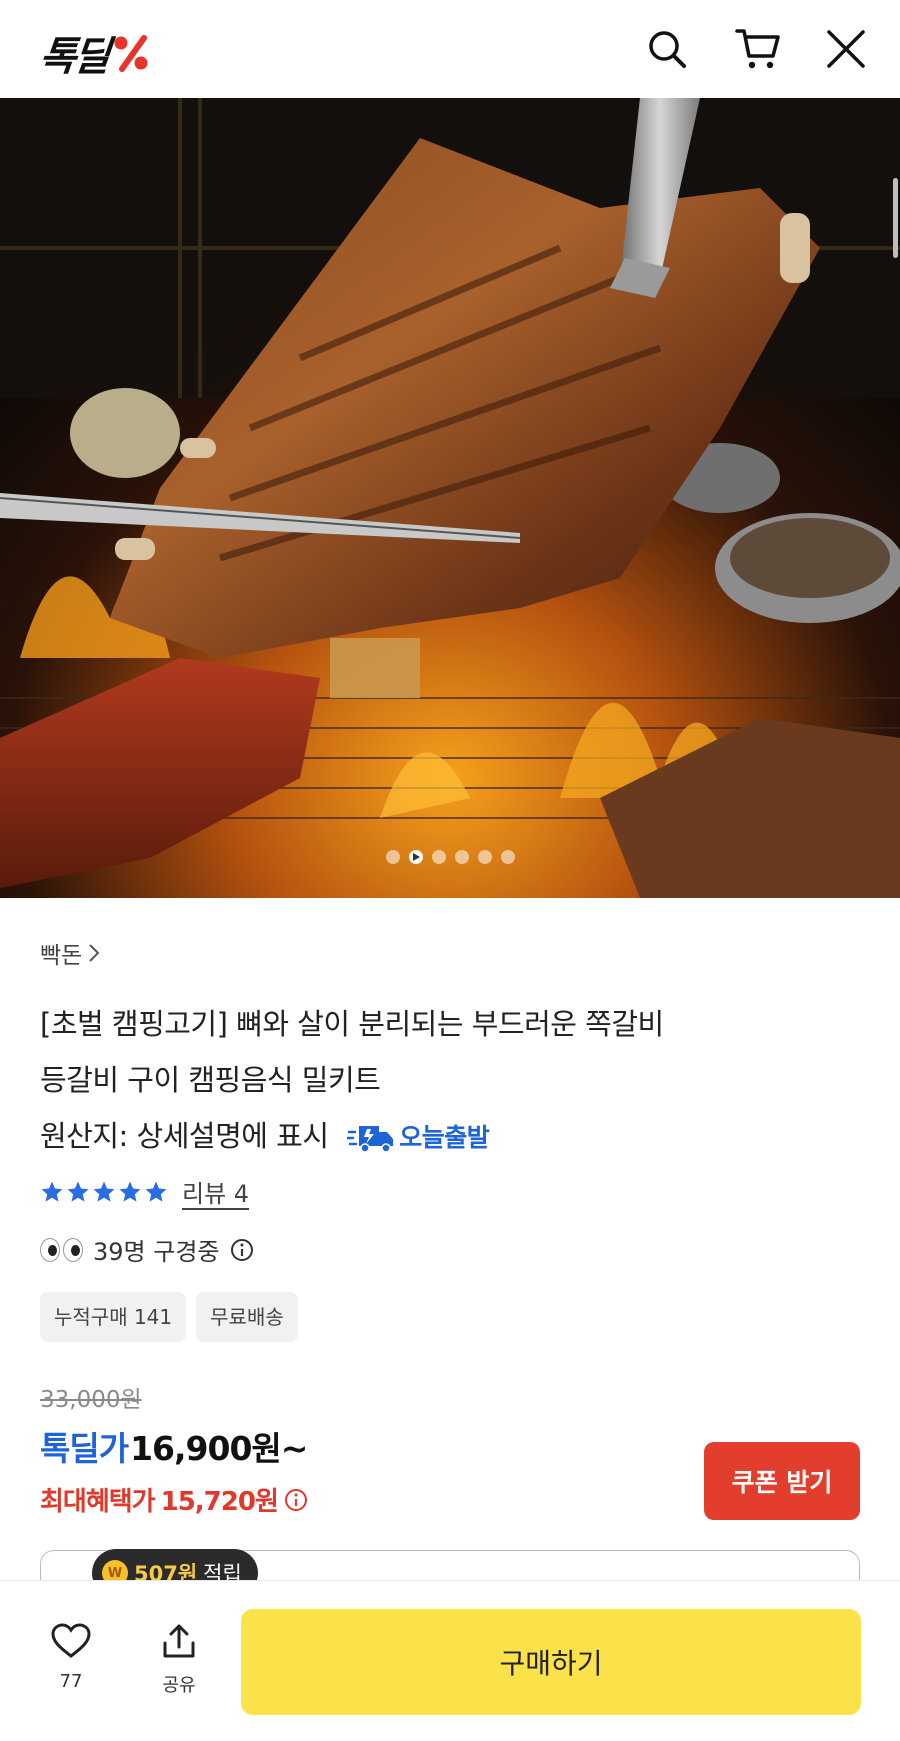 The image size is (900, 1741). Describe the element at coordinates (179, 1641) in the screenshot. I see `share-icon` at that location.